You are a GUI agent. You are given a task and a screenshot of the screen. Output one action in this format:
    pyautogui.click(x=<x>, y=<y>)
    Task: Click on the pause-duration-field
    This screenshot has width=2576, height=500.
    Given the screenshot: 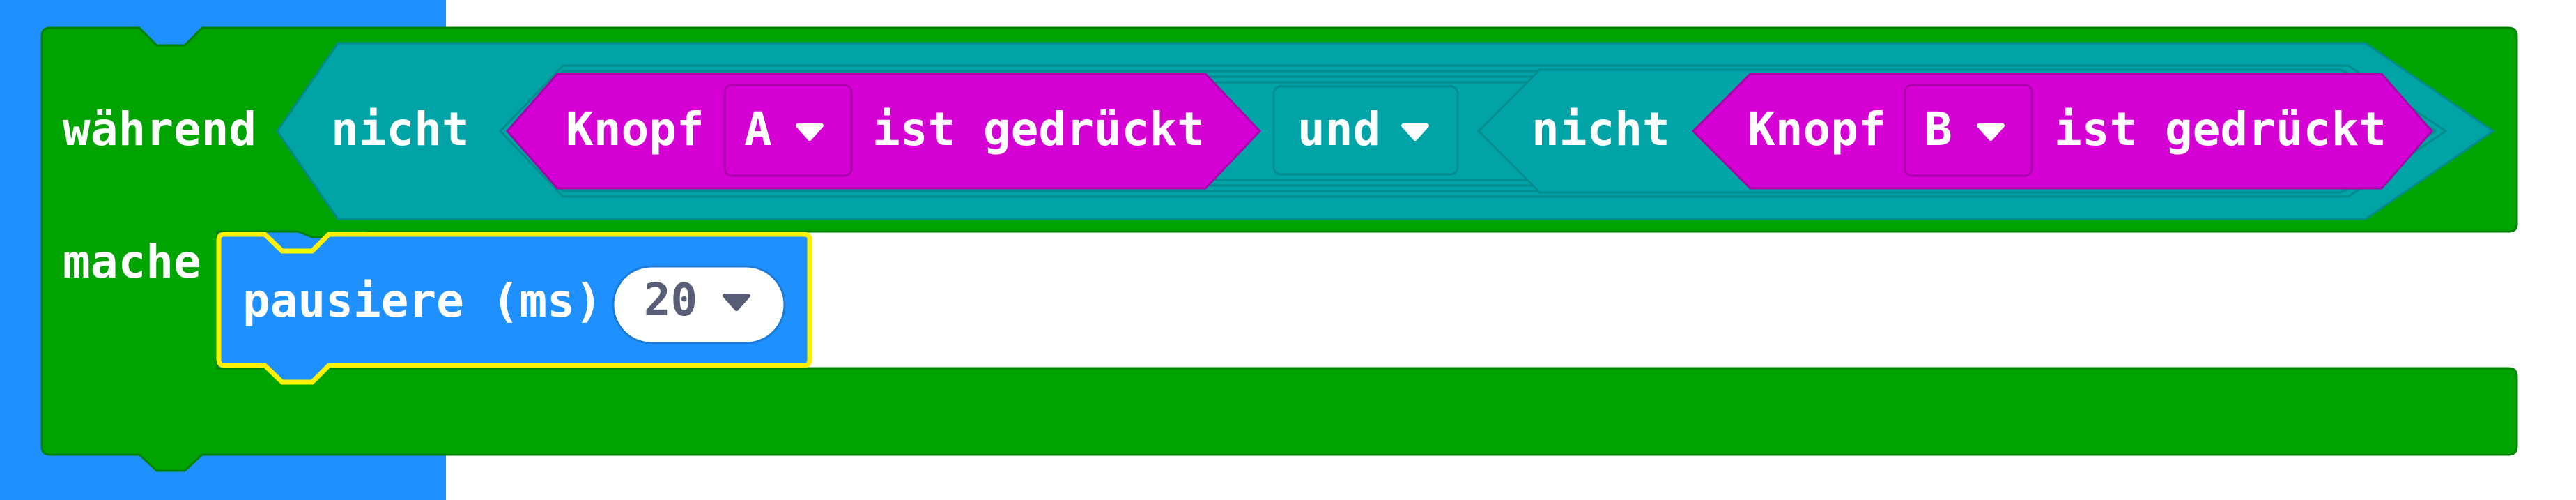 What is the action you would take?
    pyautogui.click(x=699, y=304)
    